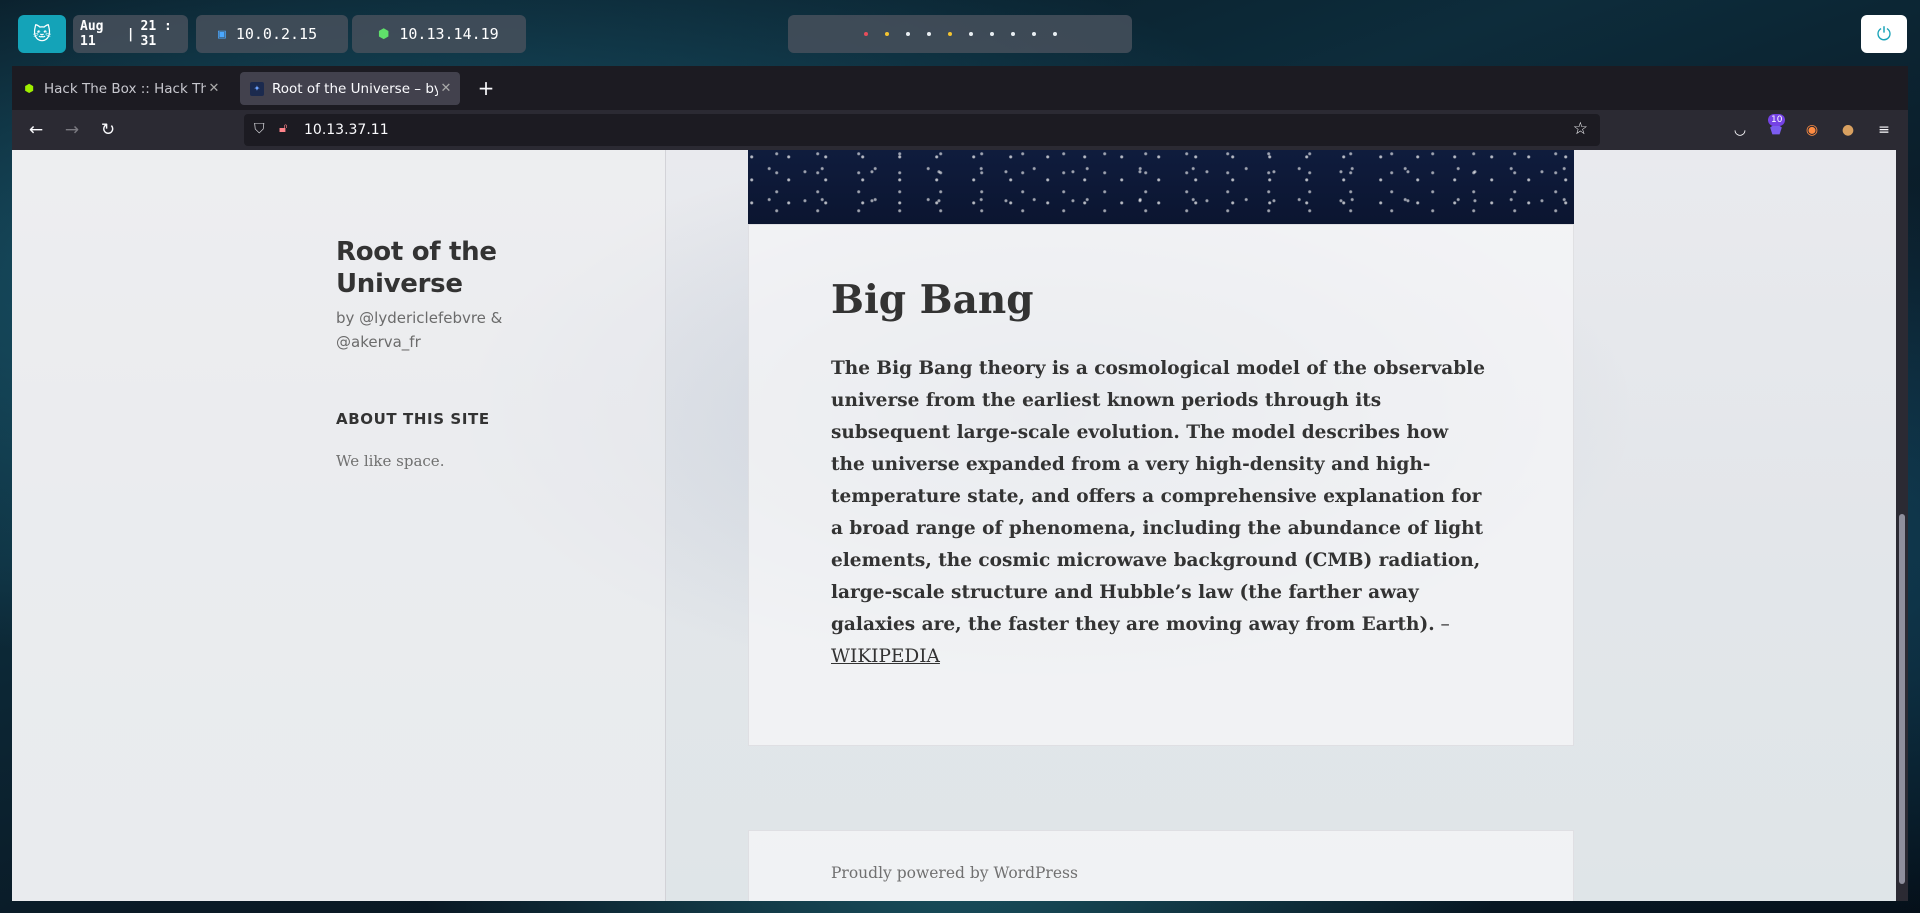 This screenshot has width=1920, height=913. What do you see at coordinates (92, 34) in the screenshot?
I see `clock-date: Aug 11` at bounding box center [92, 34].